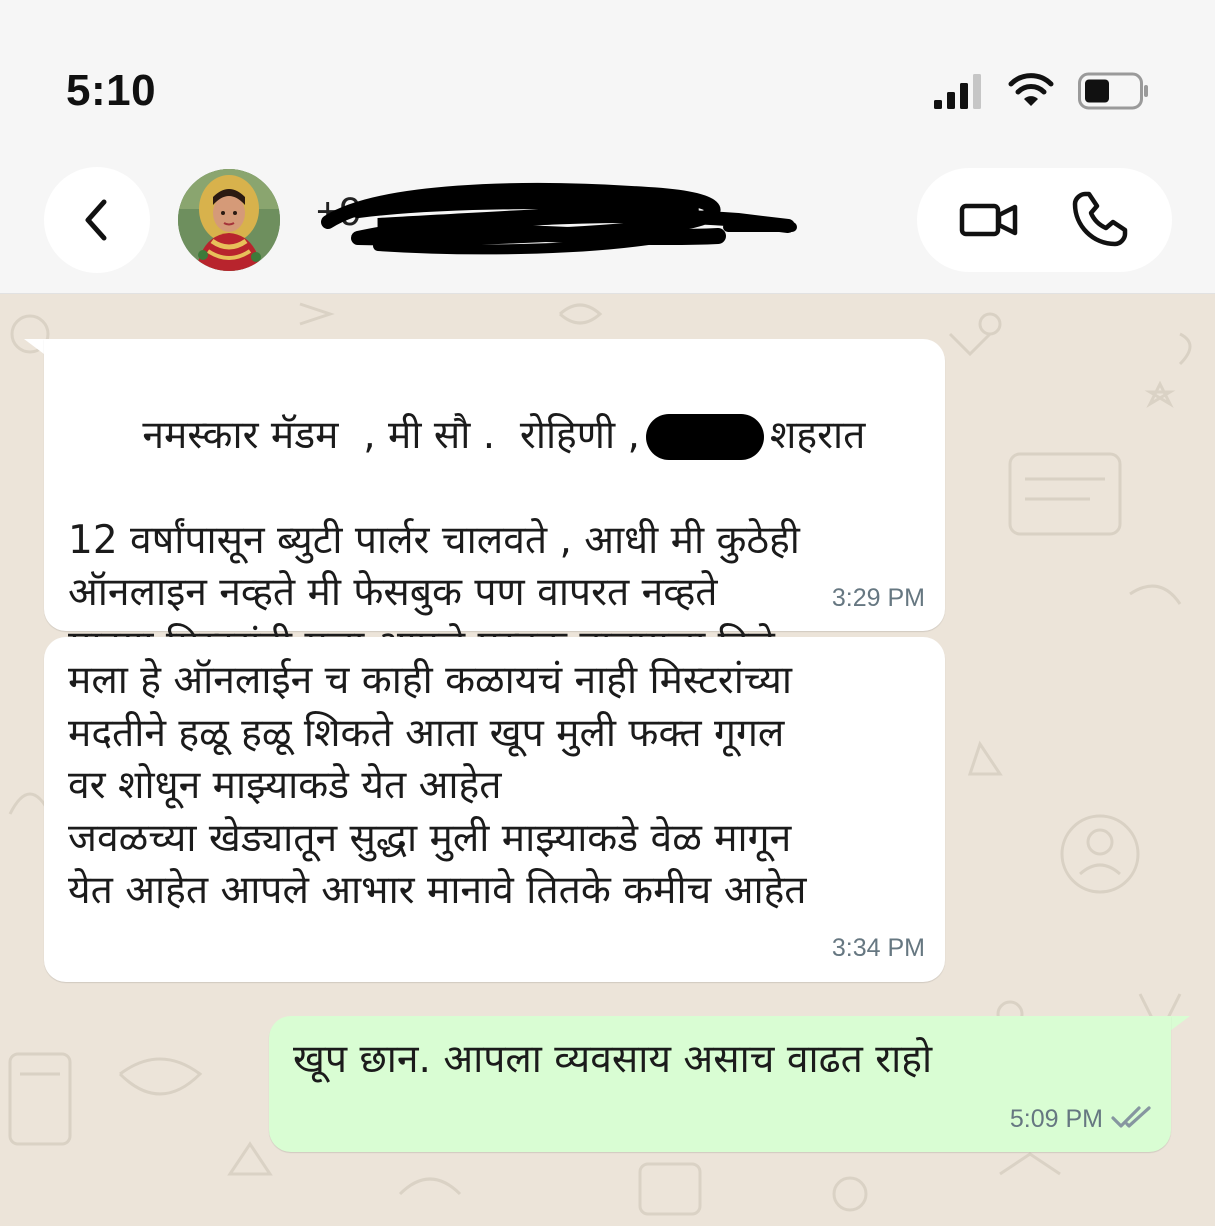 The image size is (1215, 1226). I want to click on chevron-left-icon, so click(96, 220).